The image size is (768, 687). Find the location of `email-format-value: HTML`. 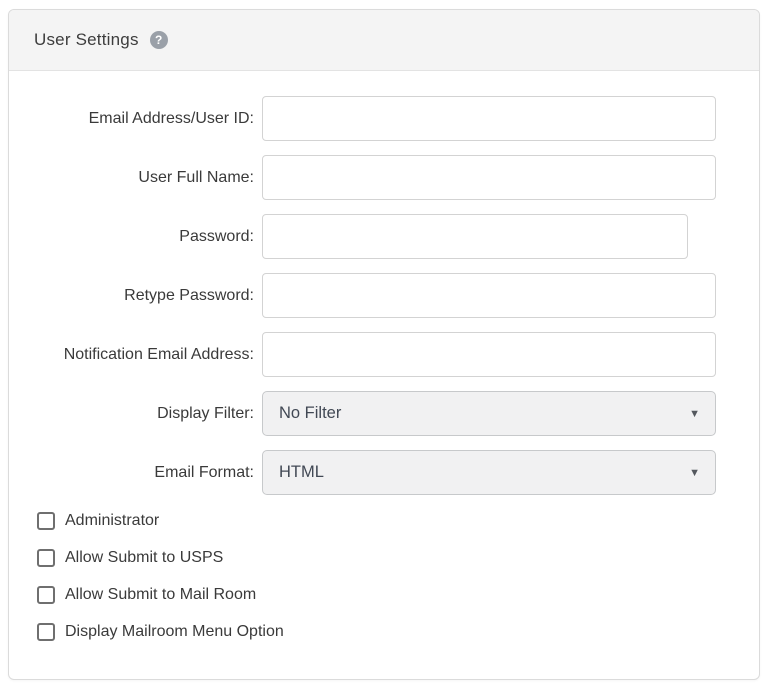

email-format-value: HTML is located at coordinates (301, 472).